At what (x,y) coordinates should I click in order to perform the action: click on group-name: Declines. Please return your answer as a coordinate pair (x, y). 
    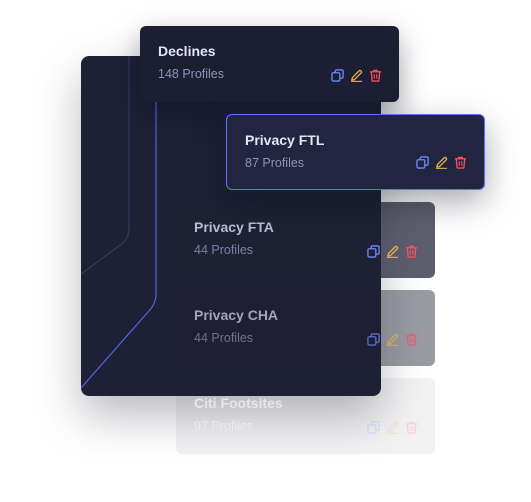
    Looking at the image, I should click on (187, 51).